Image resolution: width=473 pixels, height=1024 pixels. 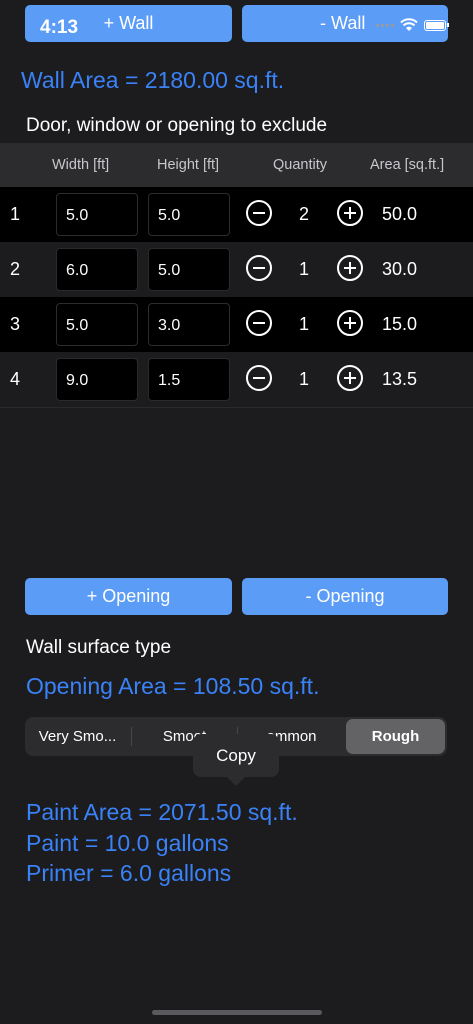 I want to click on paint-gallons-text: Paint = 10.0 gallons, so click(x=127, y=843).